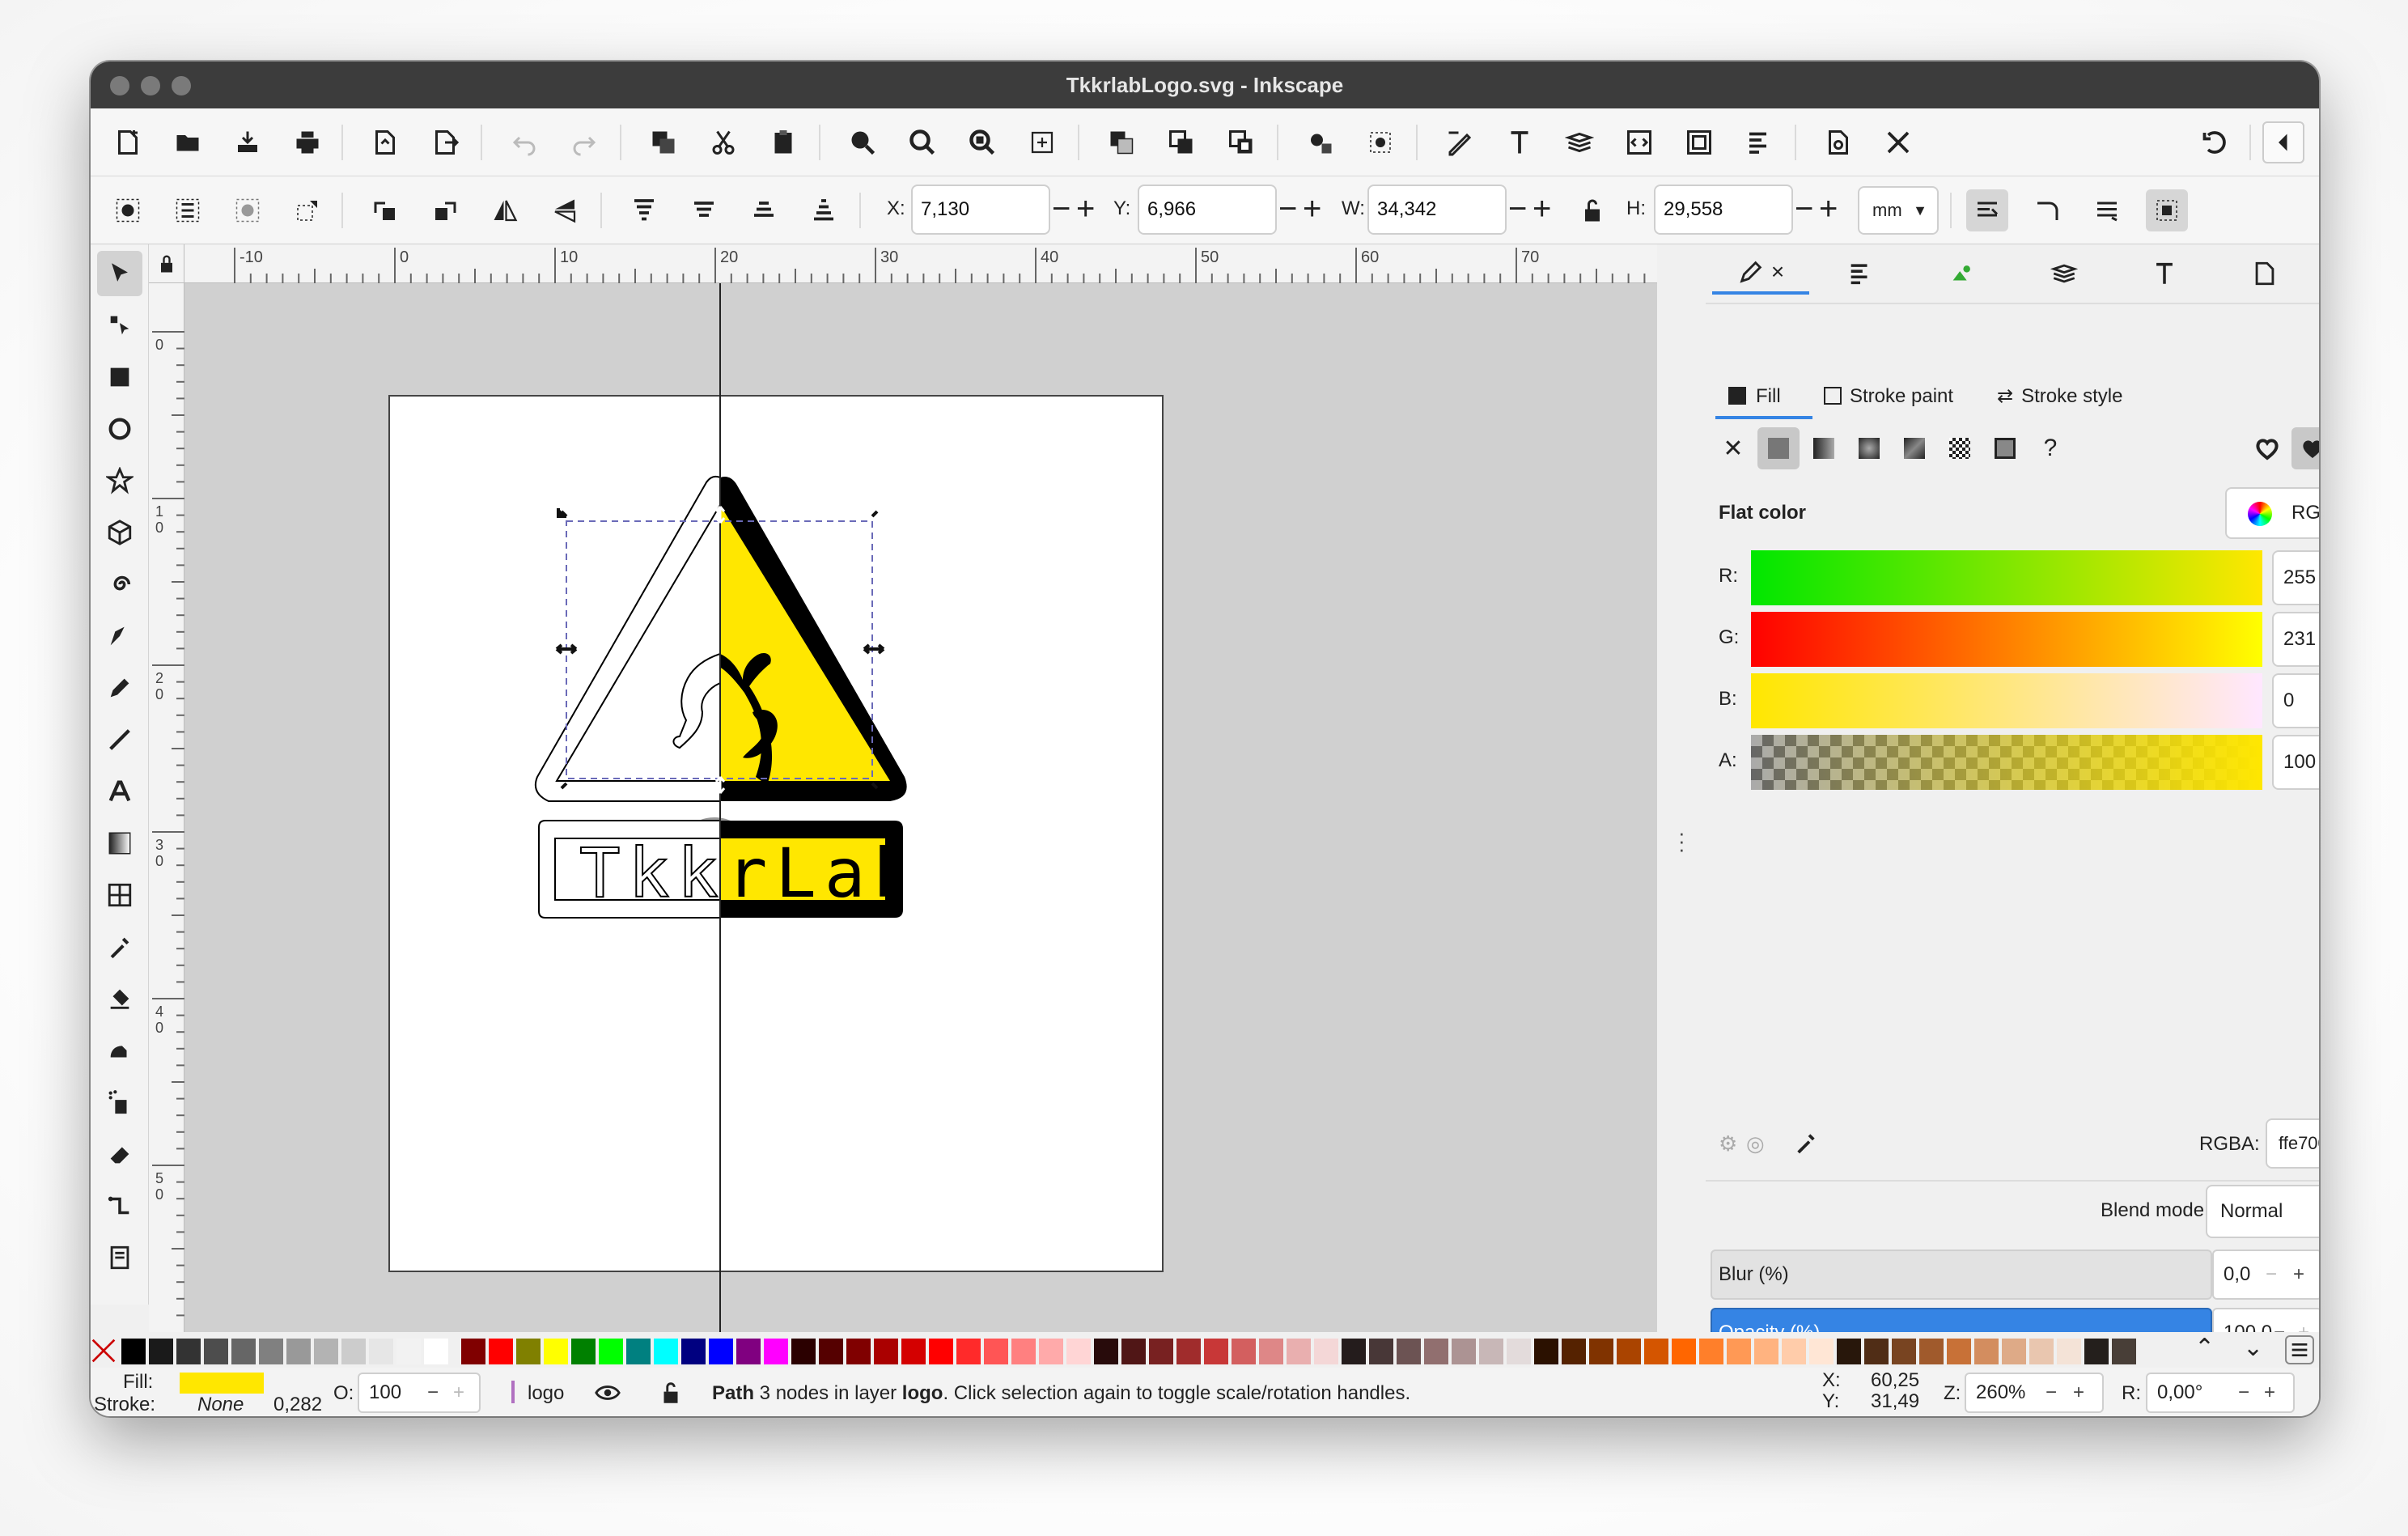 The width and height of the screenshot is (2408, 1536). Describe the element at coordinates (1520, 142) in the screenshot. I see `text-icon` at that location.